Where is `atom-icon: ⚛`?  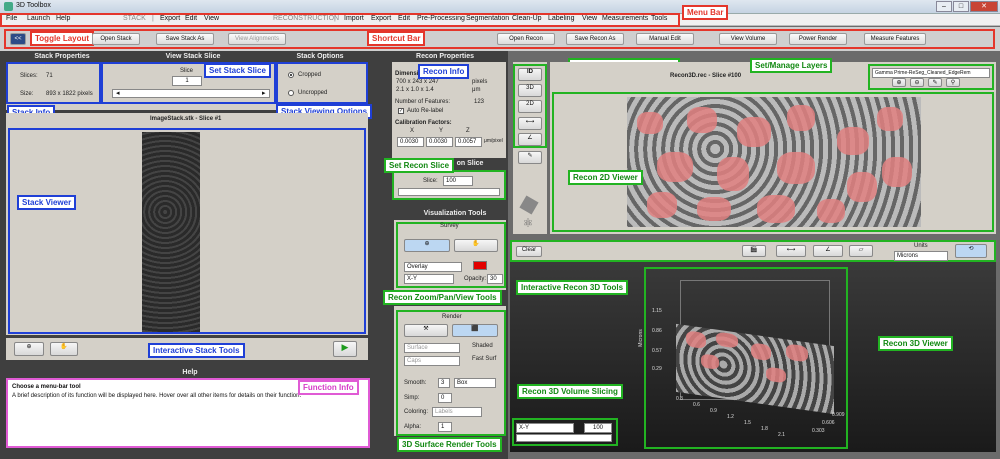 atom-icon: ⚛ is located at coordinates (528, 223).